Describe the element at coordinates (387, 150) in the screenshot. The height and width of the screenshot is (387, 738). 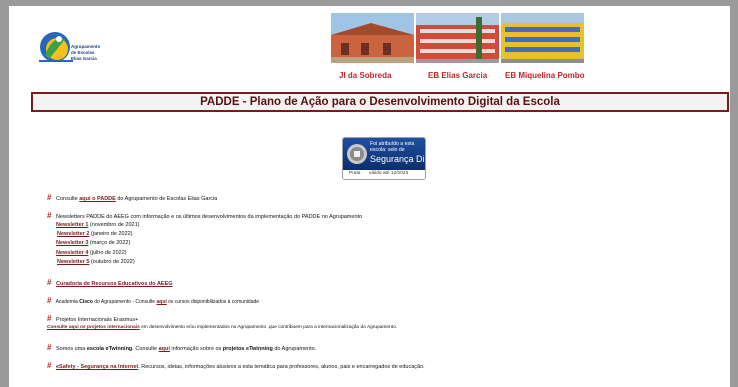
I see `seal-line-2: escola: selo de` at that location.